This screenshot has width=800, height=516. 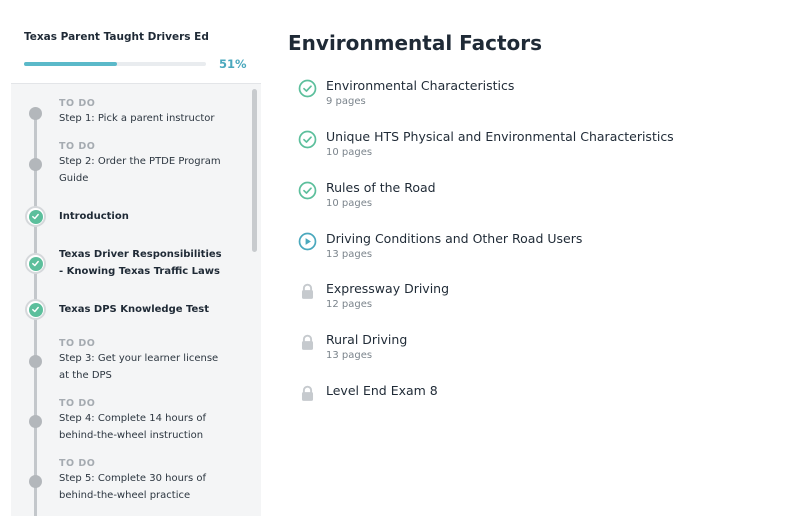 What do you see at coordinates (233, 64) in the screenshot?
I see `course-progress-percent: 51%` at bounding box center [233, 64].